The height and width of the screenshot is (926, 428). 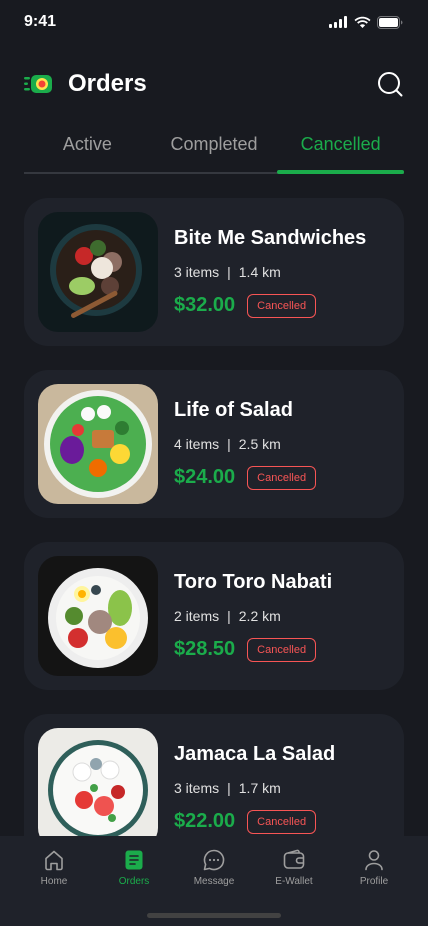 I want to click on order-meta: 3 items | 1.4 km, so click(x=270, y=272).